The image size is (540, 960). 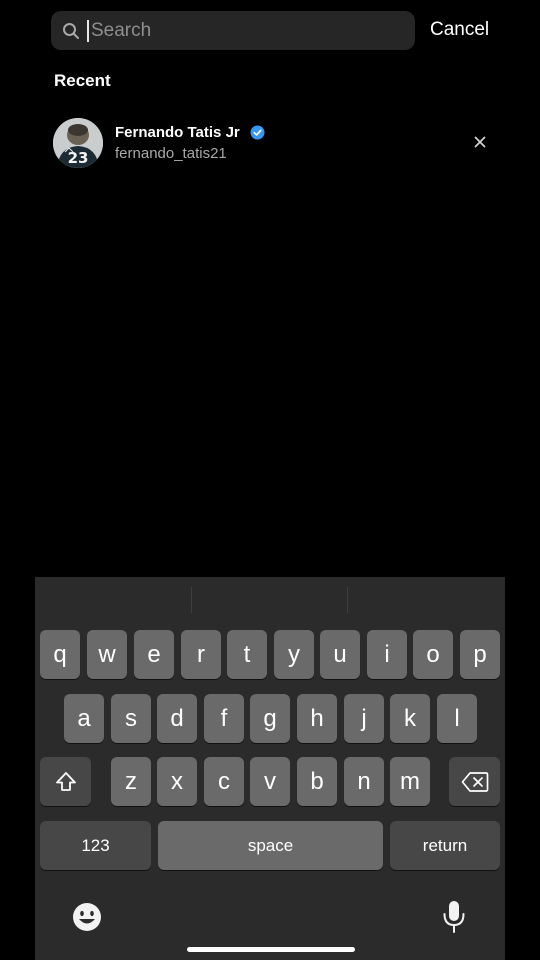 What do you see at coordinates (224, 781) in the screenshot?
I see `key-c: c` at bounding box center [224, 781].